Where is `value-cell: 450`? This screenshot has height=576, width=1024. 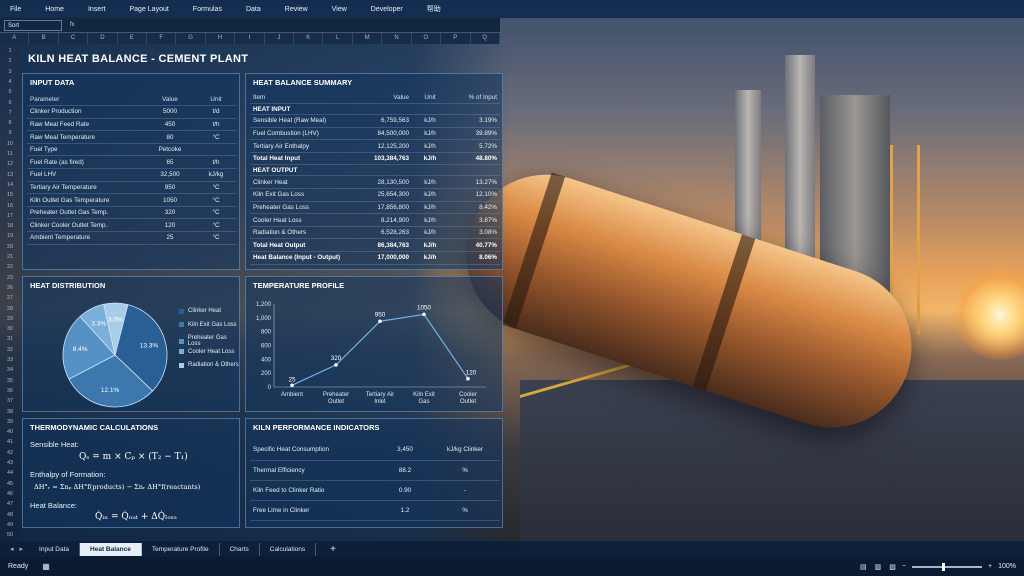
value-cell: 450 is located at coordinates (170, 125).